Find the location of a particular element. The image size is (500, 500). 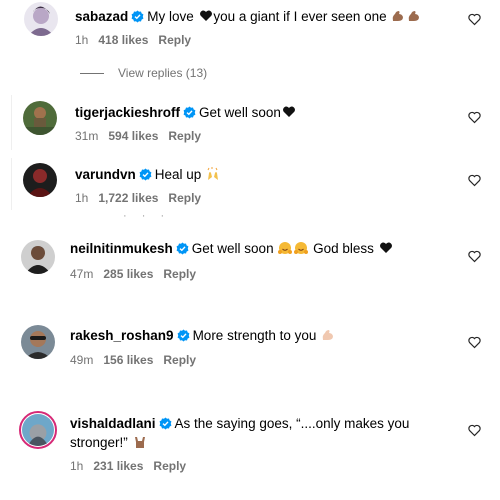

comment-meta: 1h 418 likes Reply is located at coordinates (133, 40).